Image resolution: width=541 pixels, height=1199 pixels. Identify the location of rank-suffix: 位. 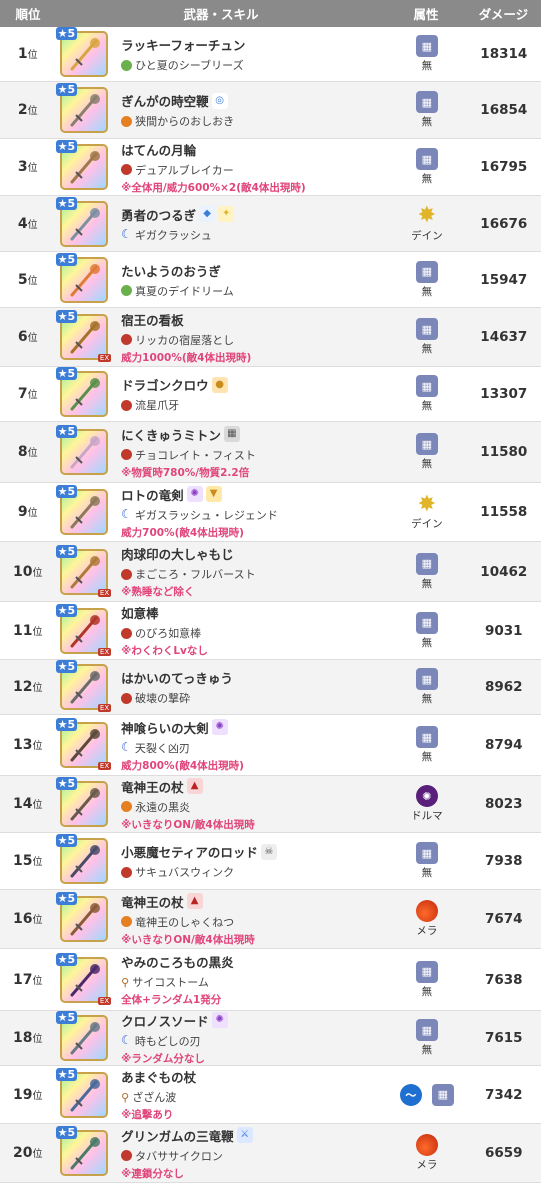
(37, 1039).